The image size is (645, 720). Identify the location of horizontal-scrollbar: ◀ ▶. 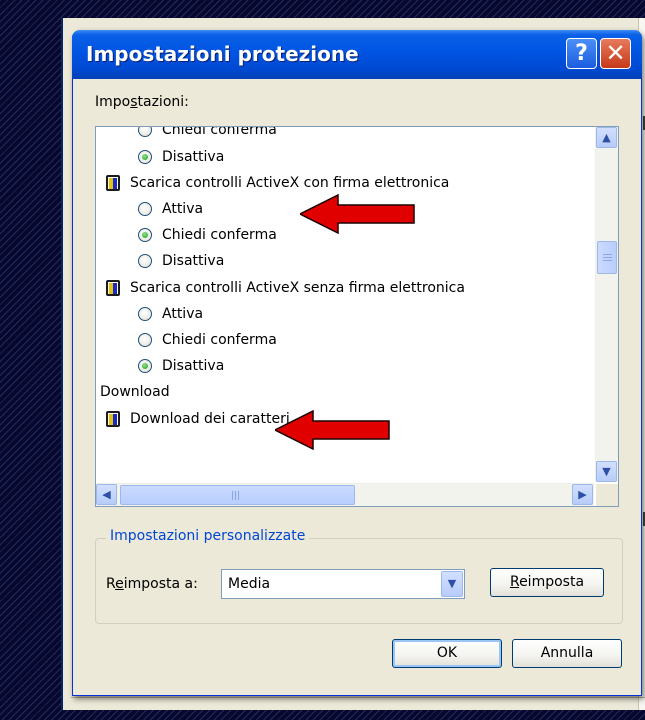
(345, 494).